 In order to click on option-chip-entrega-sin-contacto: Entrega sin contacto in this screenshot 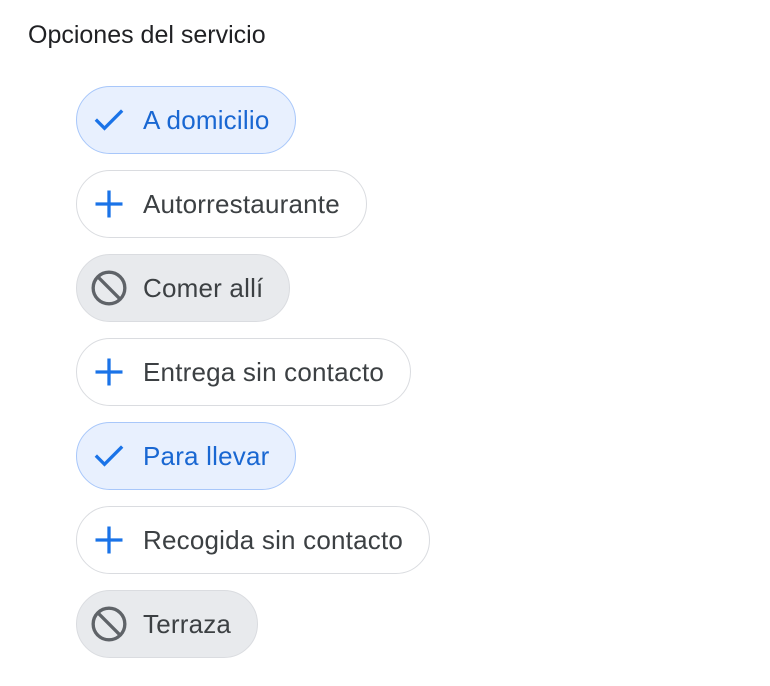, I will do `click(244, 372)`.